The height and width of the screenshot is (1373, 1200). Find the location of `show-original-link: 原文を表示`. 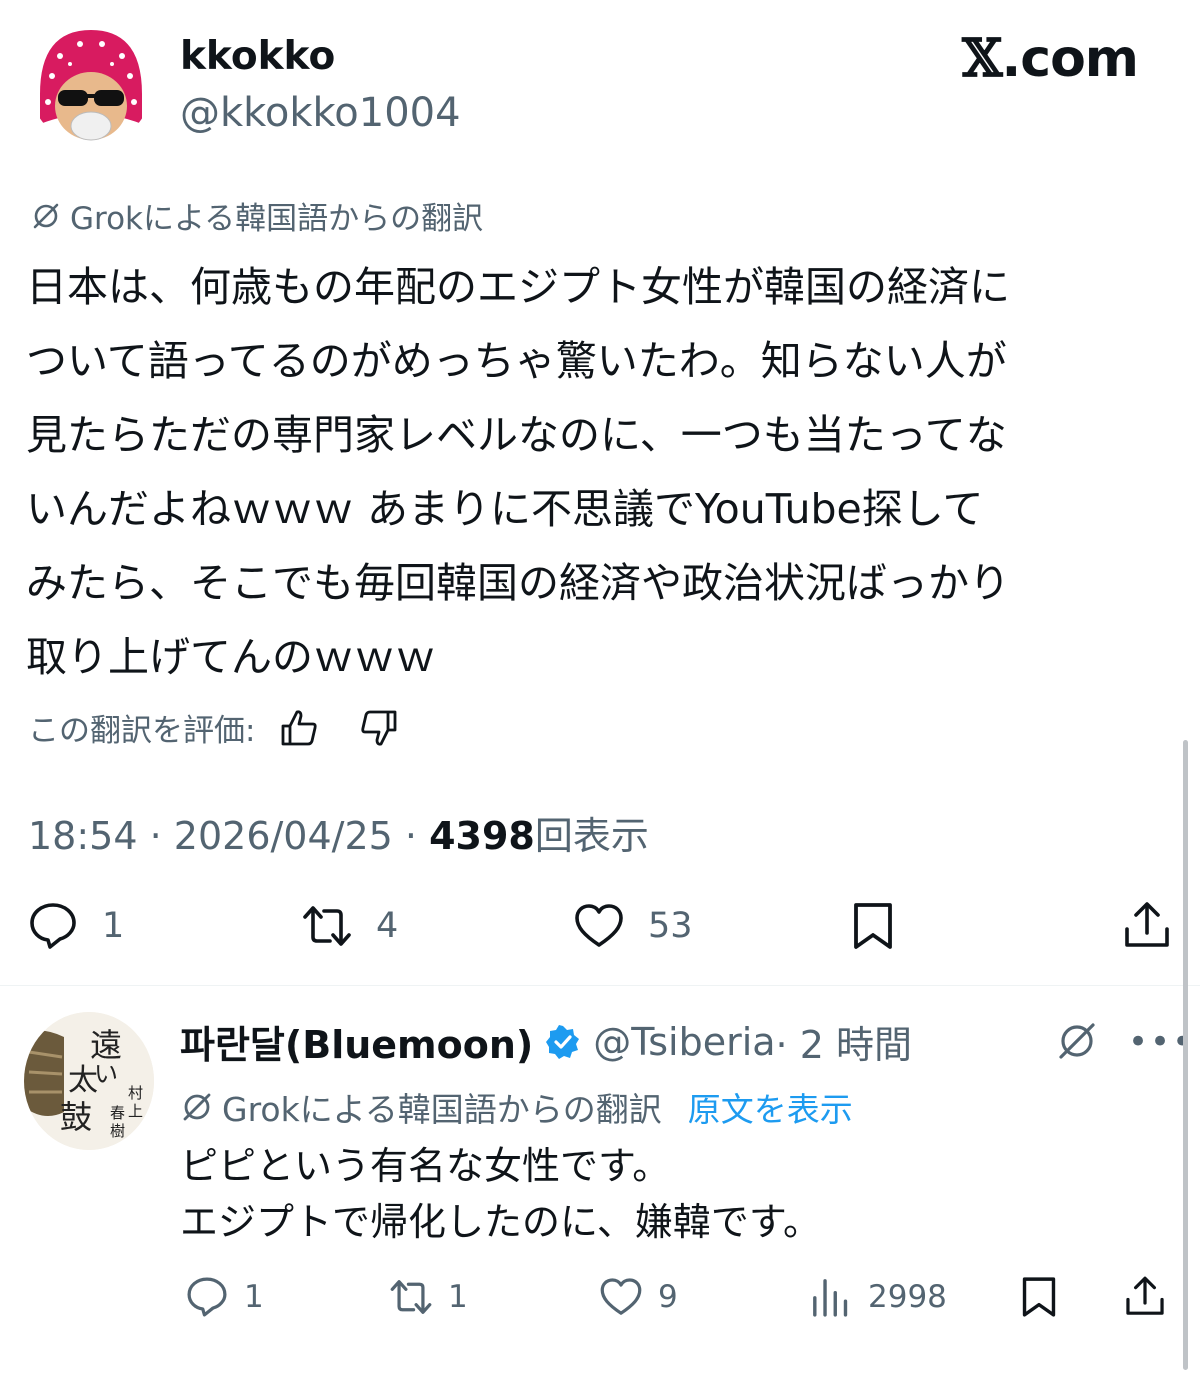

show-original-link: 原文を表示 is located at coordinates (770, 1107).